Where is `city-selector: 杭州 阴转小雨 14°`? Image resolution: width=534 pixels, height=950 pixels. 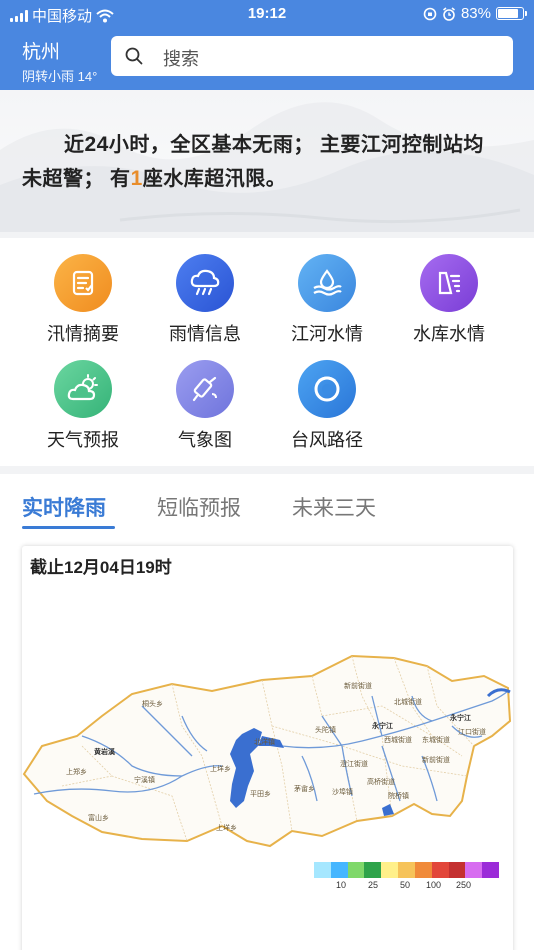 city-selector: 杭州 阴转小雨 14° is located at coordinates (59, 61).